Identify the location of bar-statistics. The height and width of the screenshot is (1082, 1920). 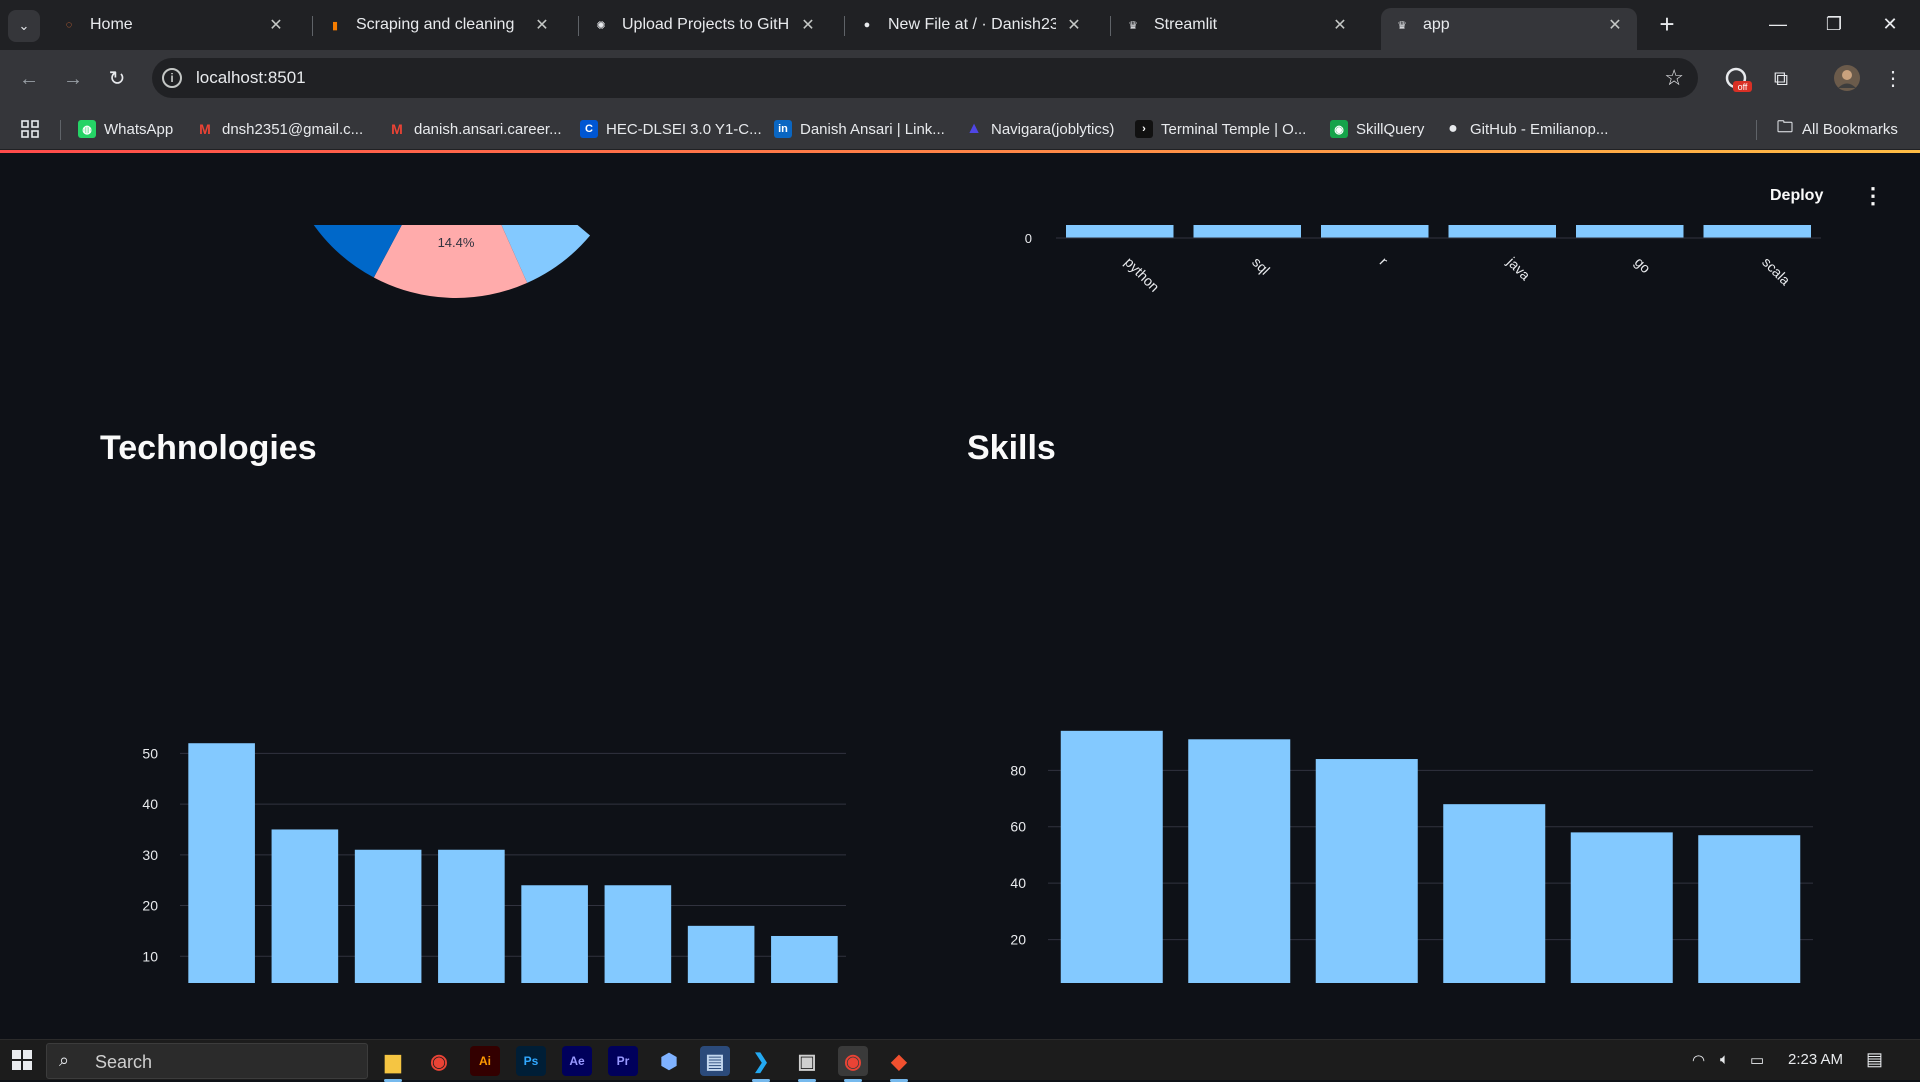
(1239, 861).